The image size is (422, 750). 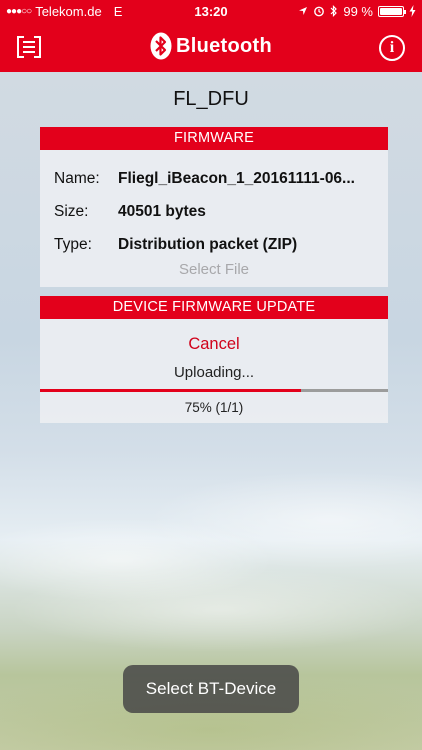 I want to click on firmware-size-row: Size: 40501 bytes, so click(x=221, y=211).